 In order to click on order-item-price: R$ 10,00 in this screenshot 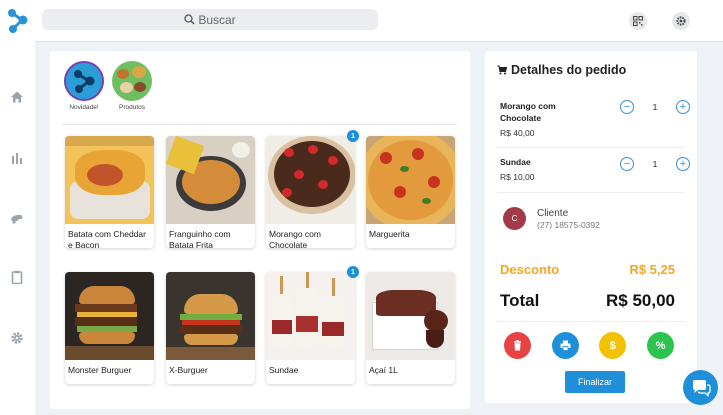, I will do `click(517, 177)`.